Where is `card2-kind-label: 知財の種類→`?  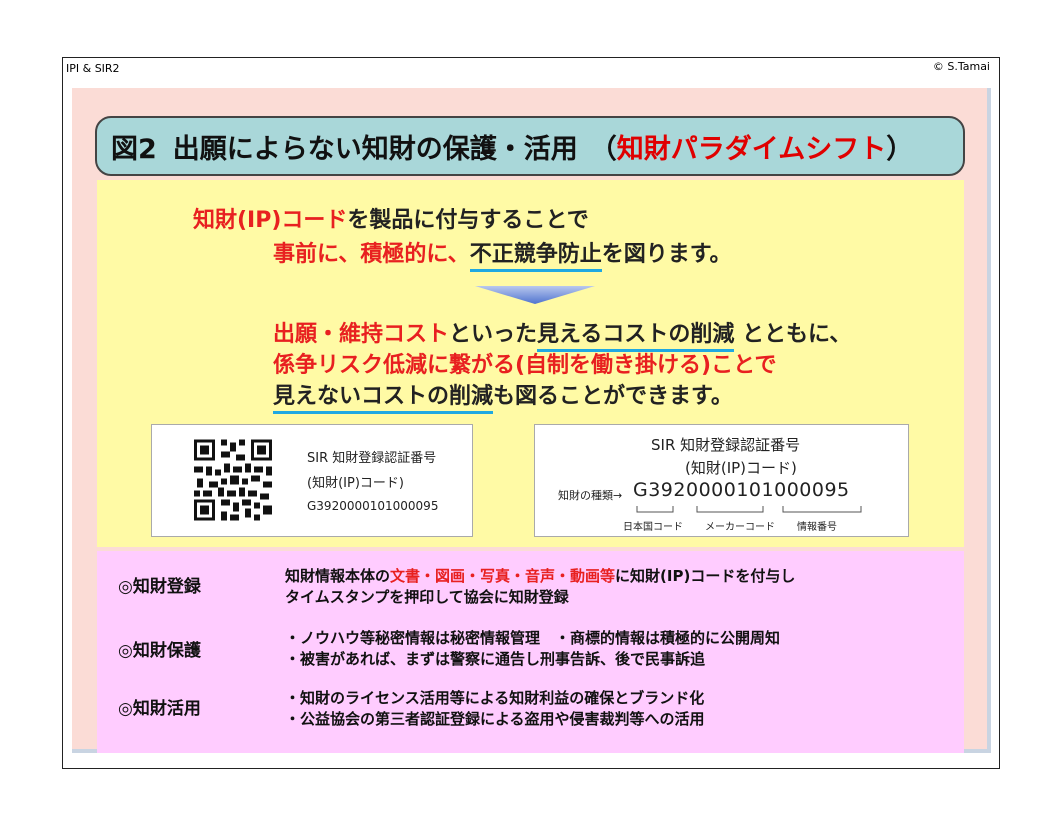 card2-kind-label: 知財の種類→ is located at coordinates (590, 495).